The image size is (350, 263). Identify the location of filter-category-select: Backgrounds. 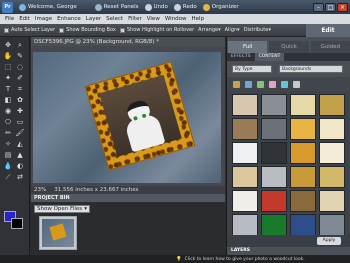
(311, 69).